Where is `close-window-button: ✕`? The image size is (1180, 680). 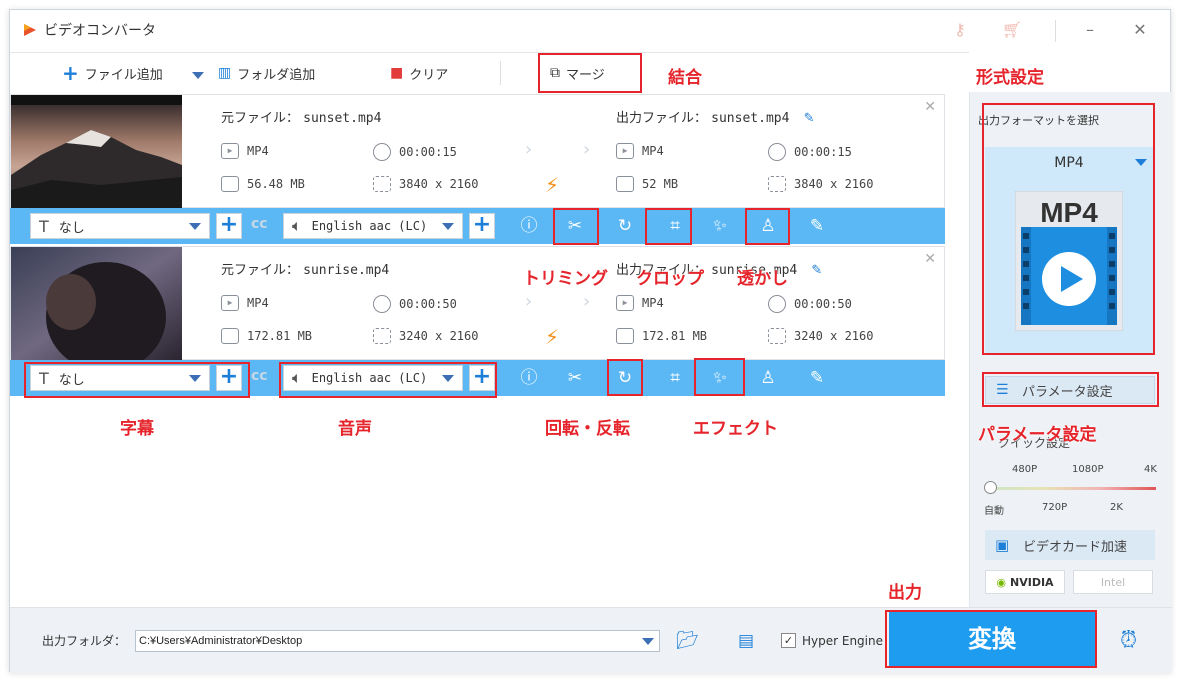
close-window-button: ✕ is located at coordinates (1140, 30).